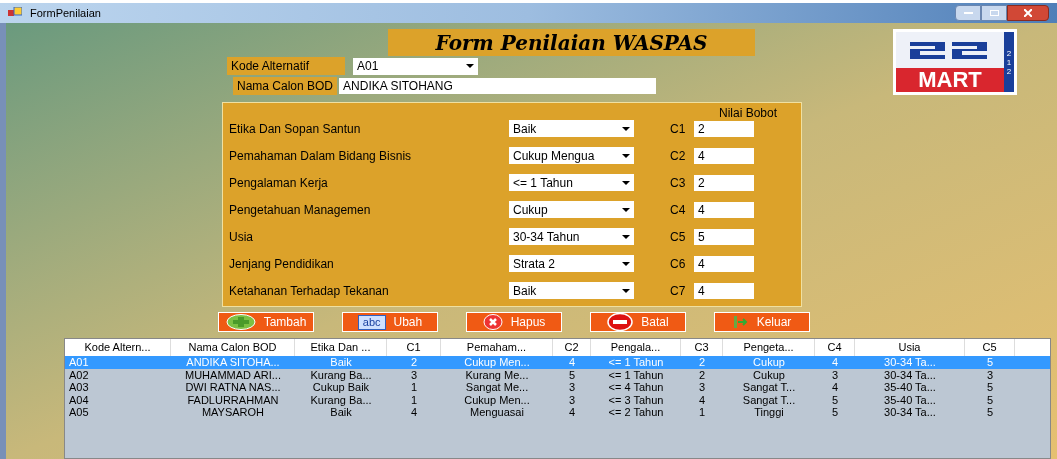 Image resolution: width=1057 pixels, height=459 pixels. I want to click on criteria-label: Usia, so click(241, 237).